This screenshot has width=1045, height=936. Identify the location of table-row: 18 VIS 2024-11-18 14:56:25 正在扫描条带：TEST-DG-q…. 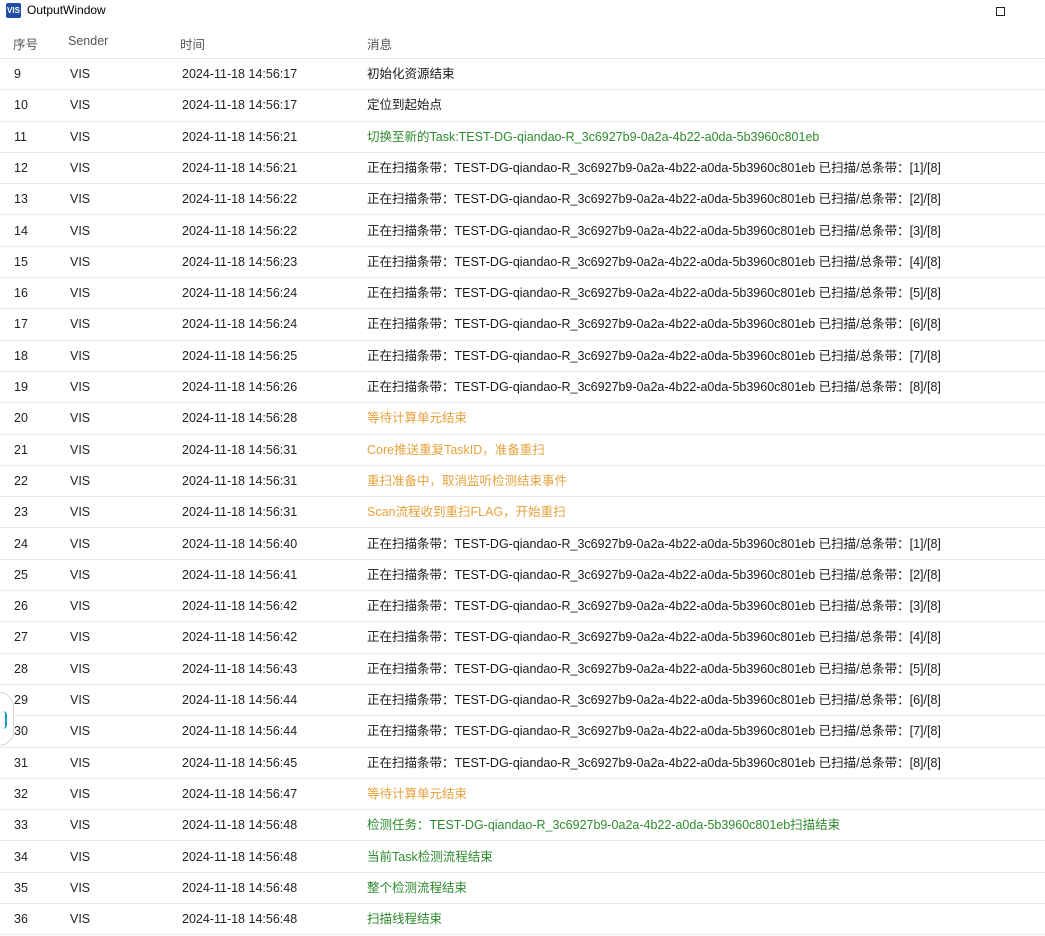
(522, 356).